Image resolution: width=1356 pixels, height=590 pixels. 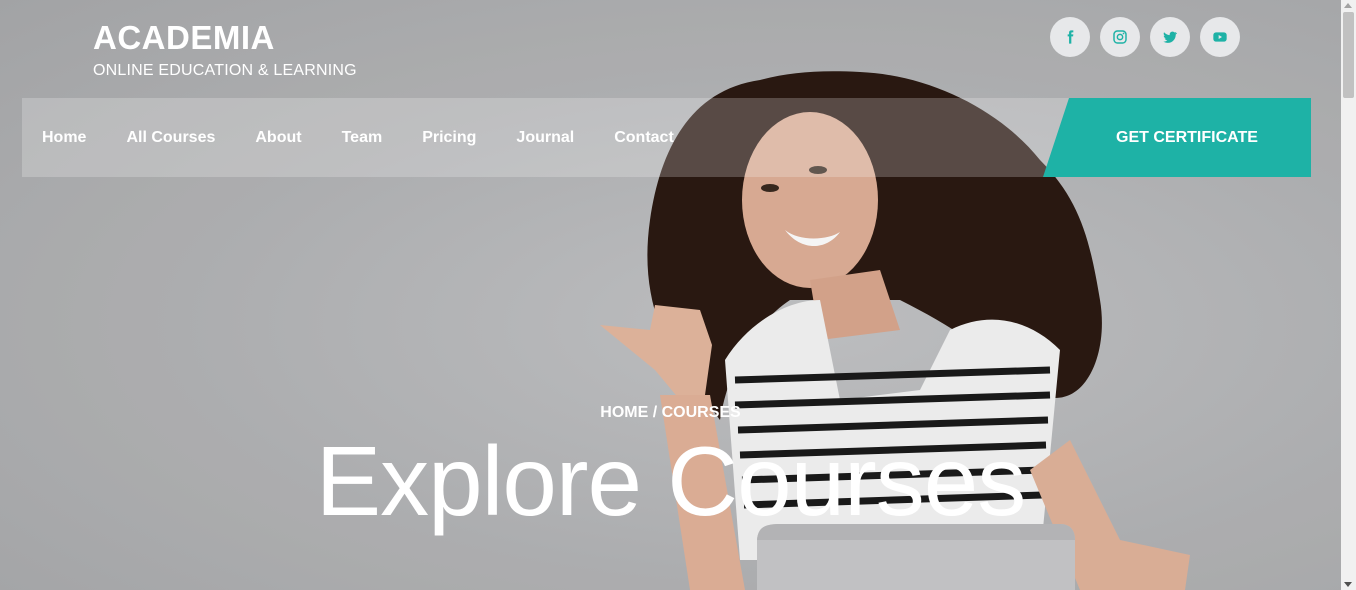 What do you see at coordinates (170, 138) in the screenshot?
I see `nav-item-all-courses: All Courses` at bounding box center [170, 138].